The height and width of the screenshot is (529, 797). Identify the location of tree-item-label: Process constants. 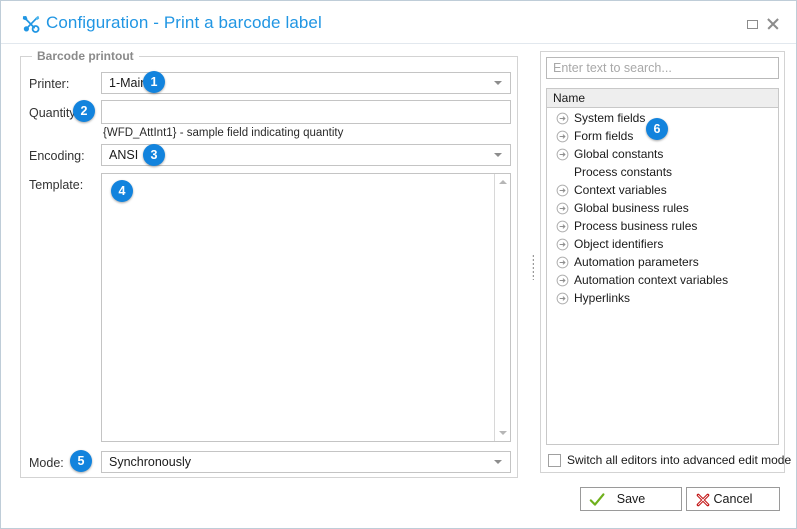
(623, 172).